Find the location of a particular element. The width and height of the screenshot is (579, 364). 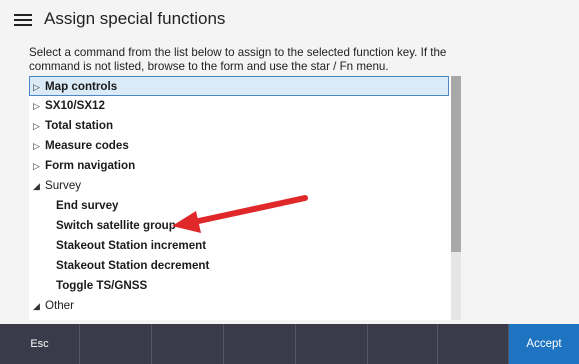

page-title: Assign special functions is located at coordinates (135, 18).